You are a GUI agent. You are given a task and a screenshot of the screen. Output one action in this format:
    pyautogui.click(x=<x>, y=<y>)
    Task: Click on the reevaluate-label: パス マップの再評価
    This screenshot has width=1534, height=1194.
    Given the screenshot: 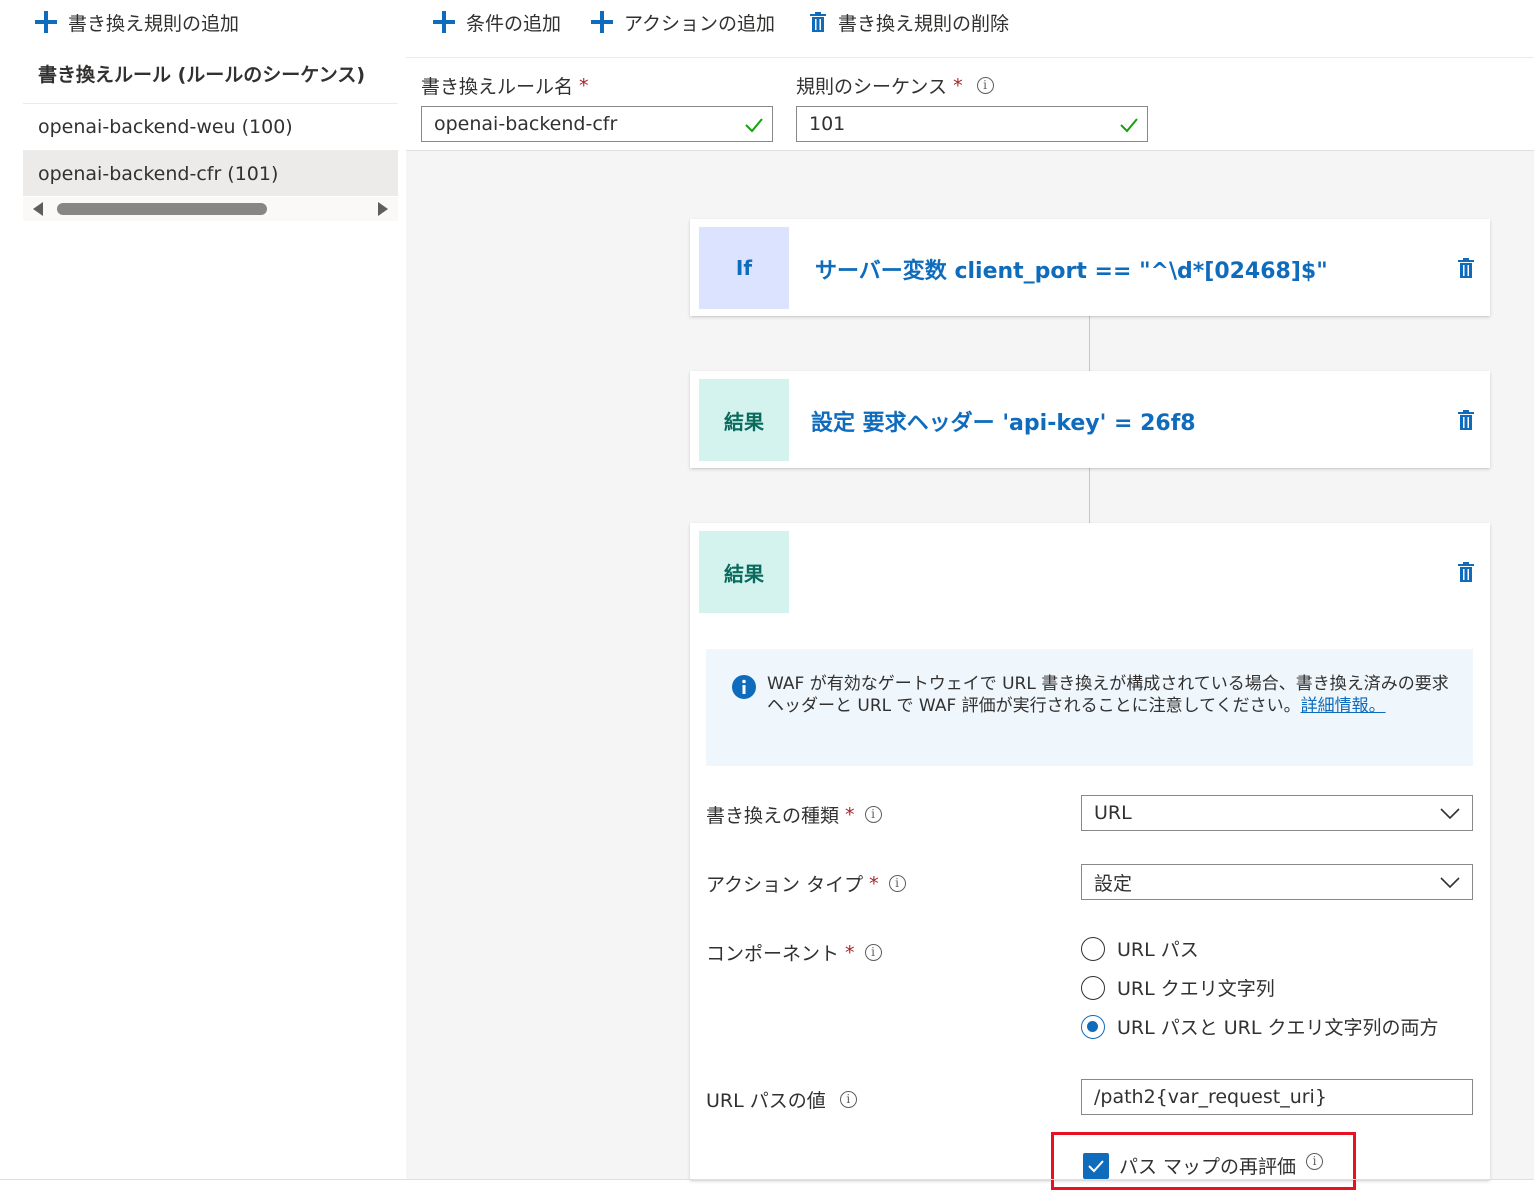 What is the action you would take?
    pyautogui.click(x=1208, y=1167)
    